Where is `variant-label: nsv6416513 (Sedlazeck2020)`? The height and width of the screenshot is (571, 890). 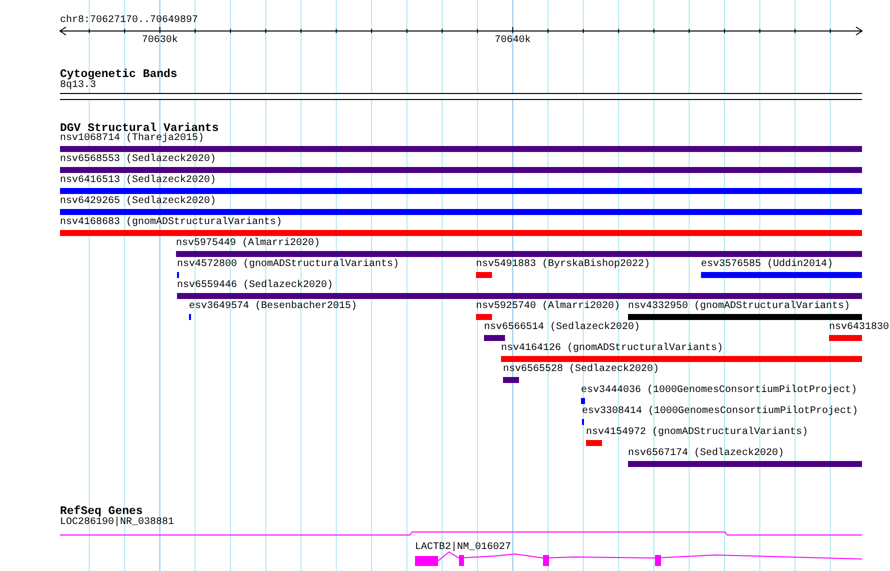 variant-label: nsv6416513 (Sedlazeck2020) is located at coordinates (138, 181).